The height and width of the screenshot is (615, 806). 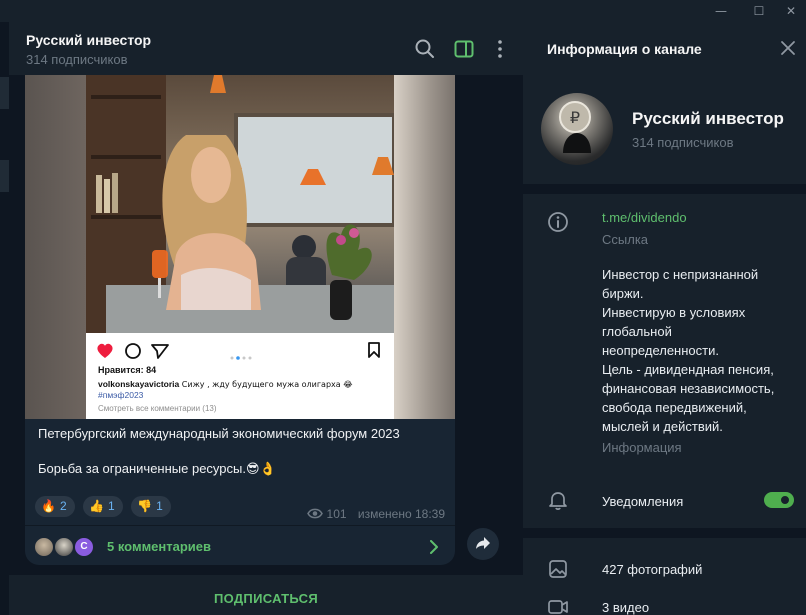 I want to click on reaction-count: 2, so click(x=63, y=506).